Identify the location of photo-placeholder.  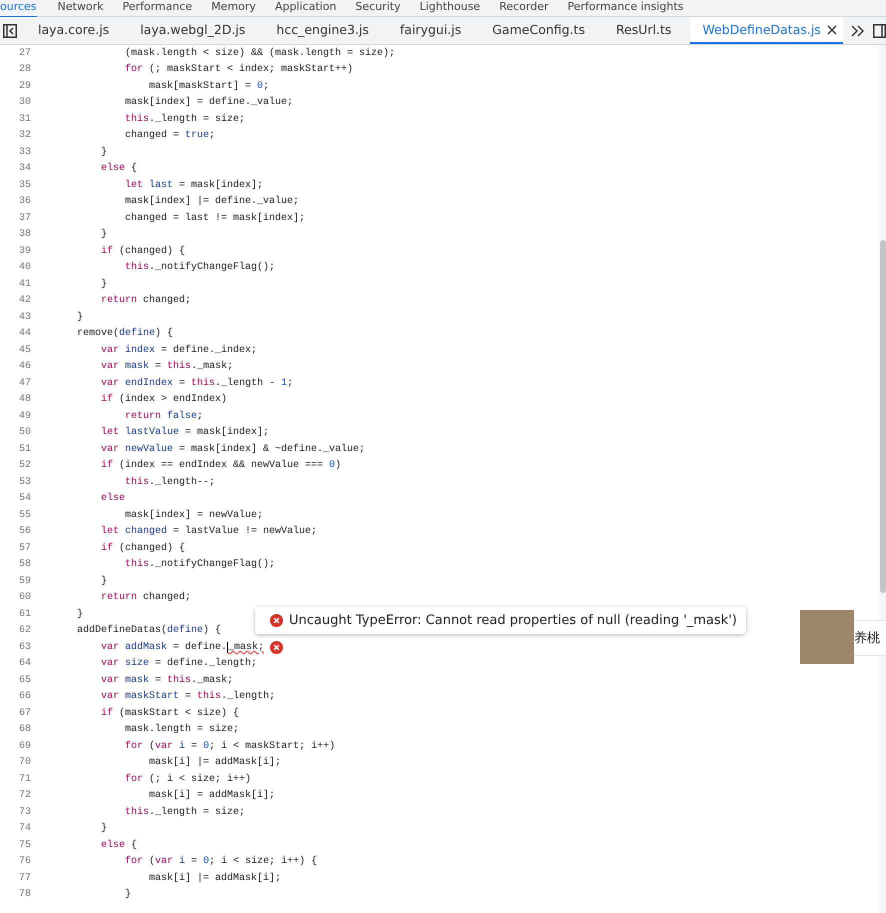
(827, 637).